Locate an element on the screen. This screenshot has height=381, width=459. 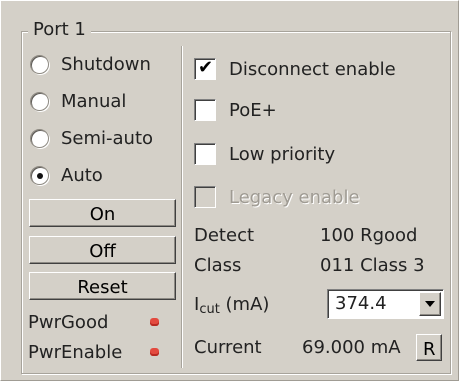
current-label: Current is located at coordinates (228, 347).